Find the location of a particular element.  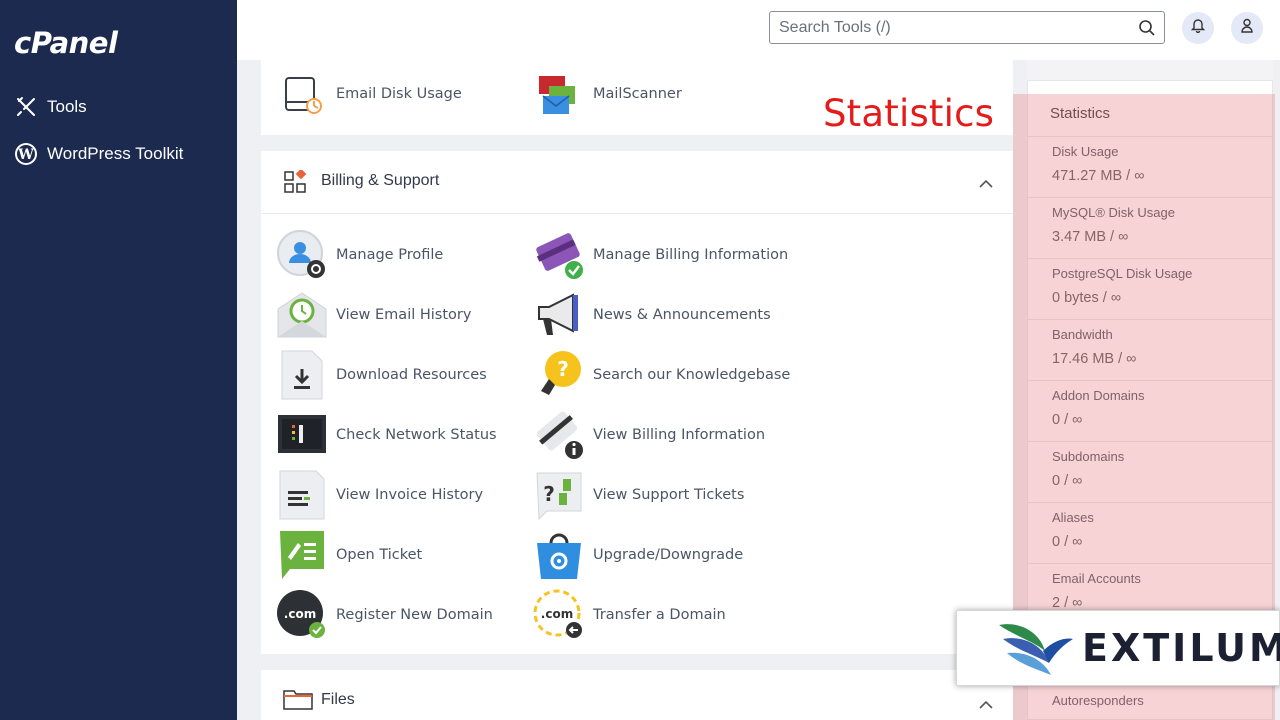

tool-news-announcements: News & Announcements is located at coordinates (652, 315).